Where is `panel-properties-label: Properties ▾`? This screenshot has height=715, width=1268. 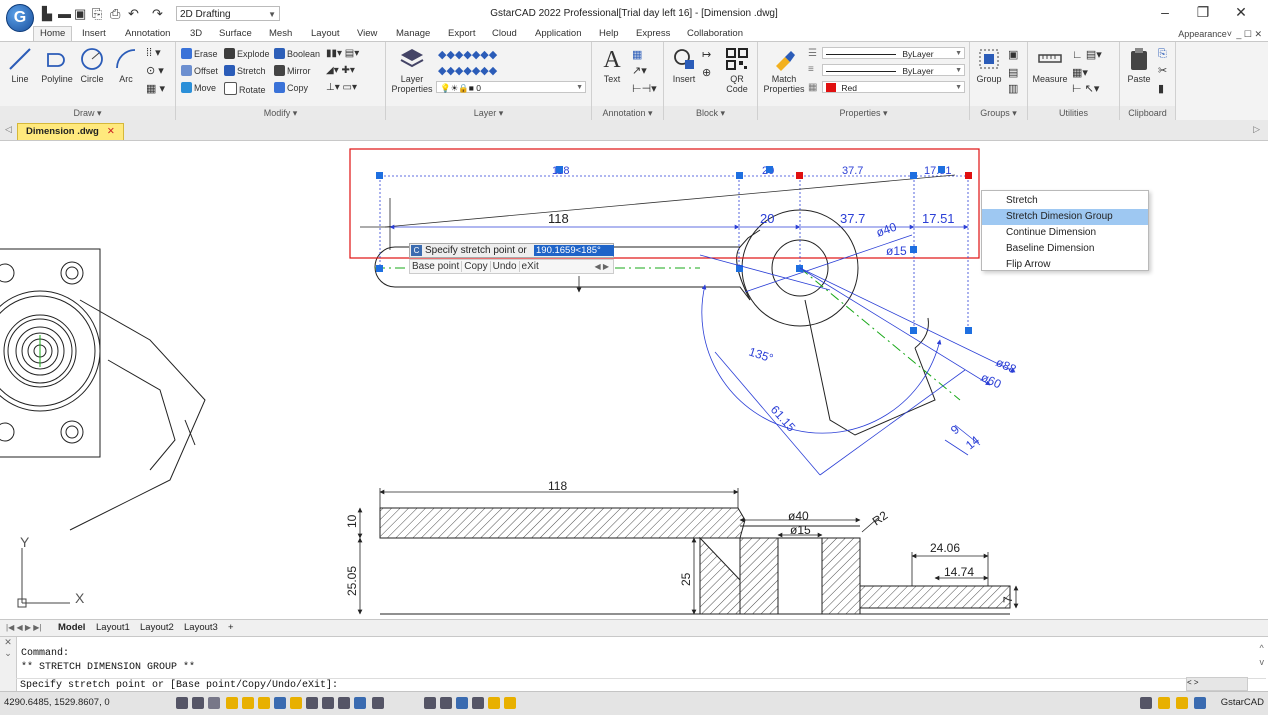 panel-properties-label: Properties ▾ is located at coordinates (863, 113).